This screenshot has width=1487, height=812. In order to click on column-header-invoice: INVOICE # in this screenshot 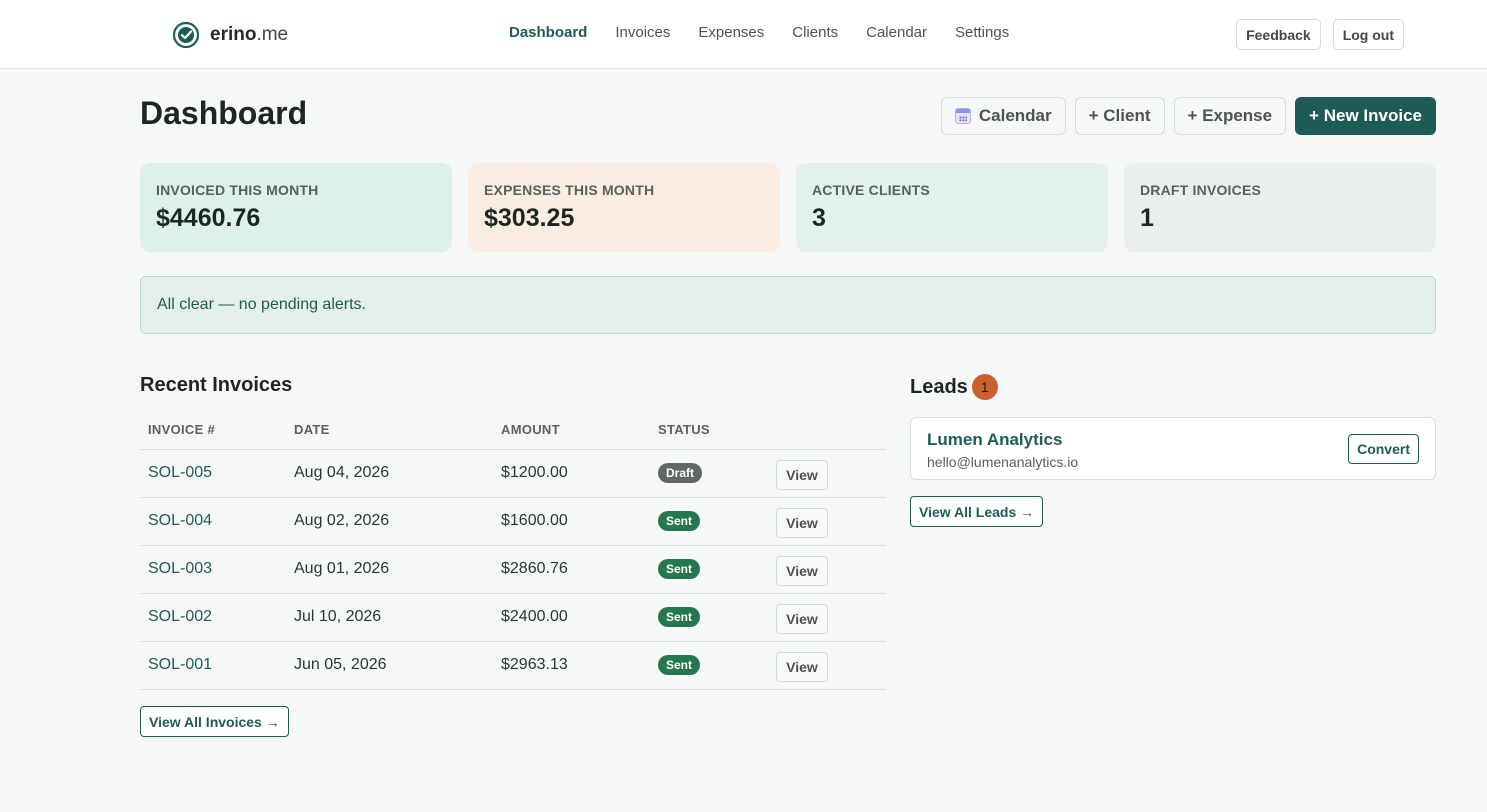, I will do `click(213, 430)`.